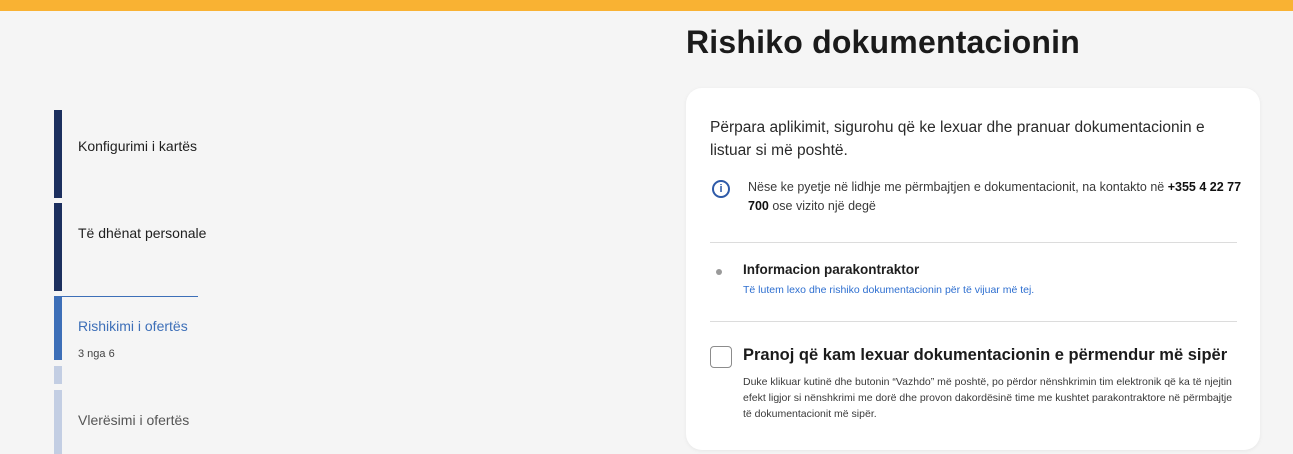 This screenshot has width=1293, height=454. Describe the element at coordinates (721, 357) in the screenshot. I see `accept-checkbox` at that location.